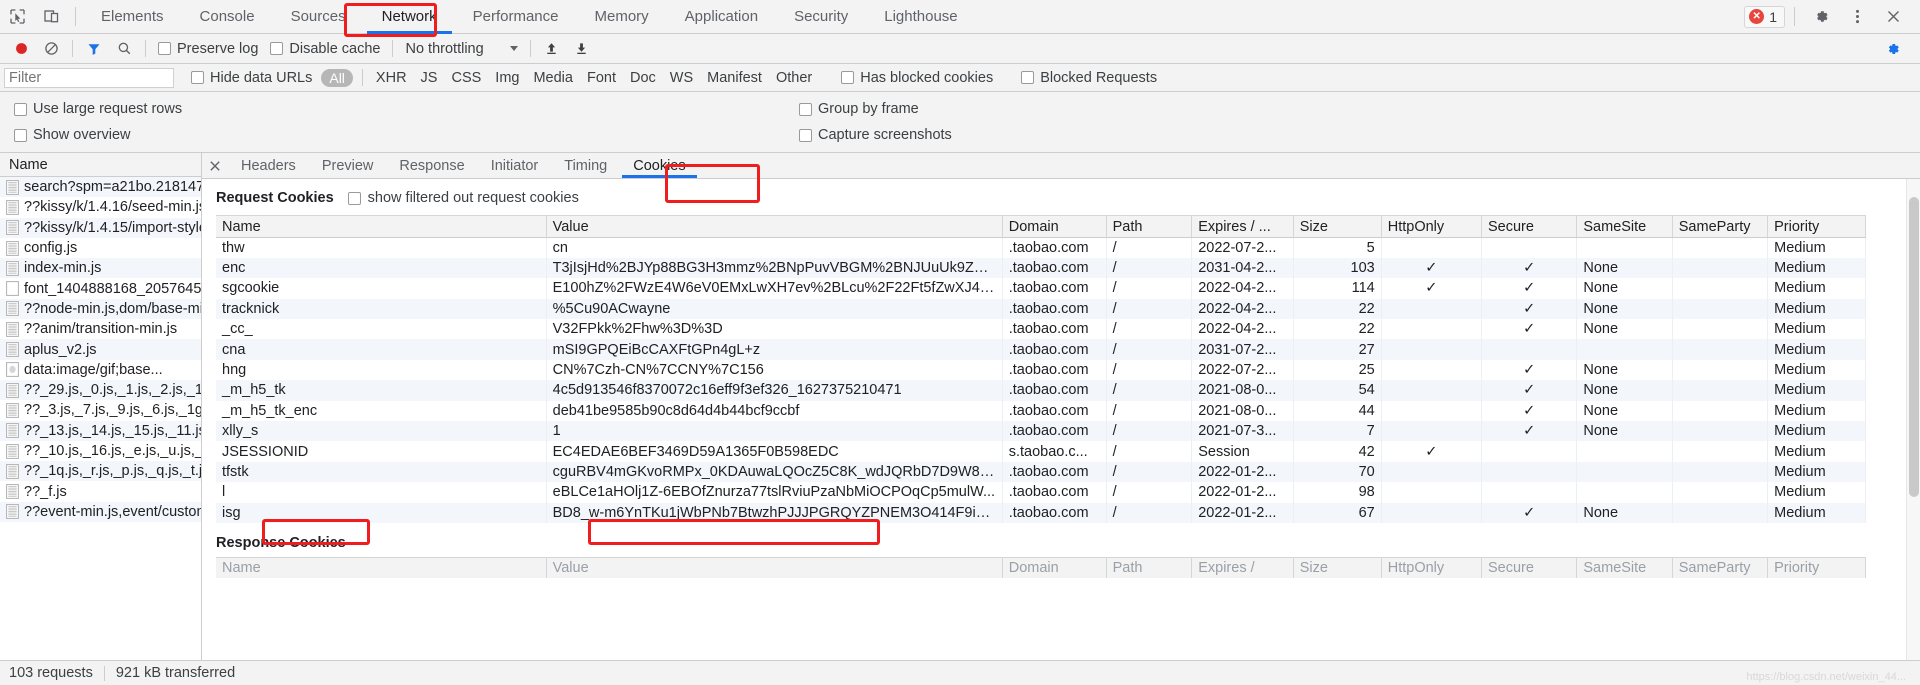  I want to click on tab-application: Application, so click(721, 17).